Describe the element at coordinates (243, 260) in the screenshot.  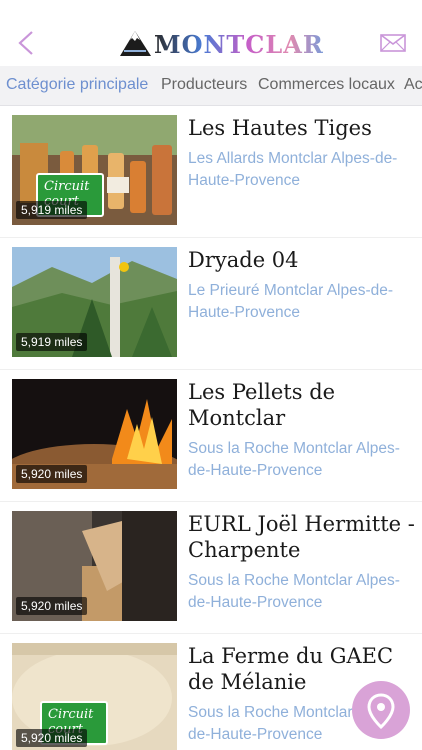
I see `item-title: Dryade 04` at that location.